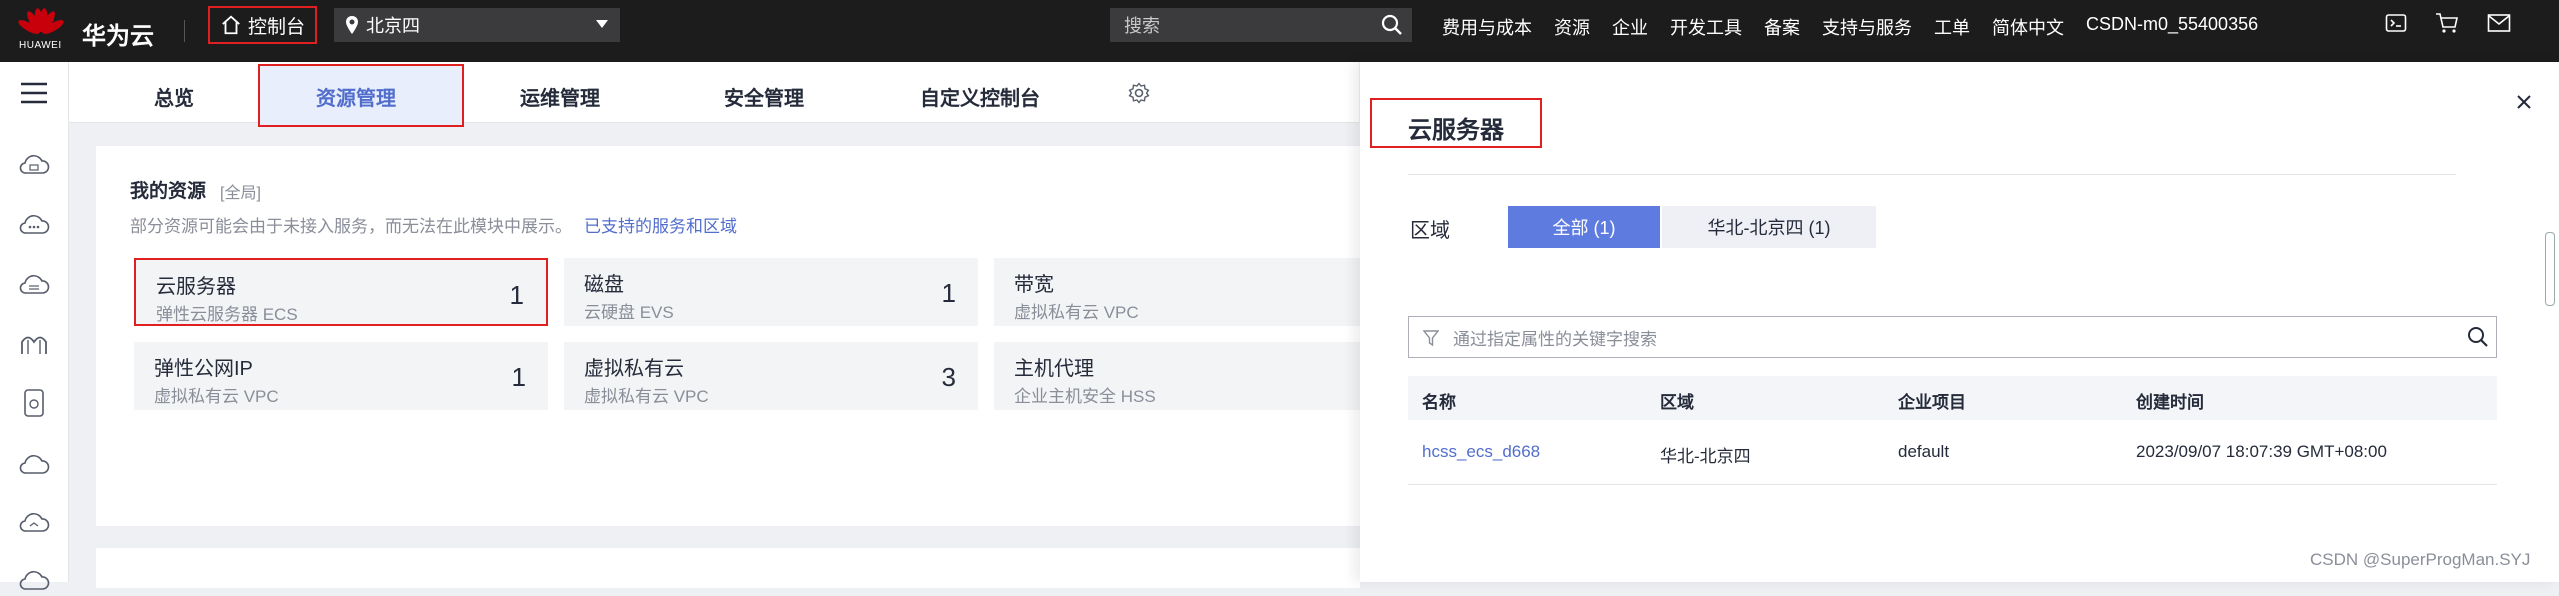 The image size is (2559, 596). Describe the element at coordinates (728, 568) in the screenshot. I see `secondary-card` at that location.